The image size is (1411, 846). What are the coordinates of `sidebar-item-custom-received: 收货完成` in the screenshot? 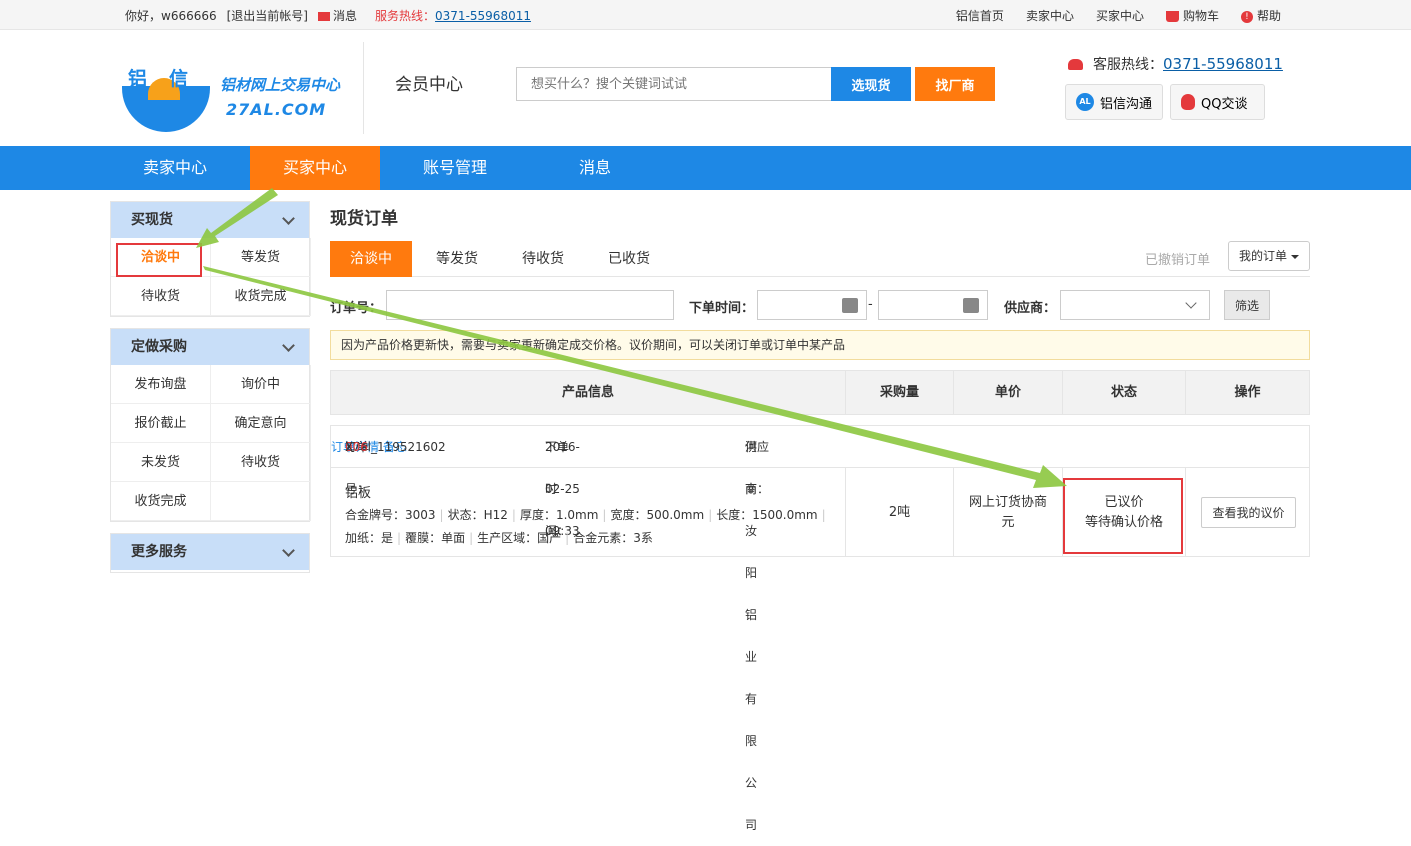 It's located at (161, 501).